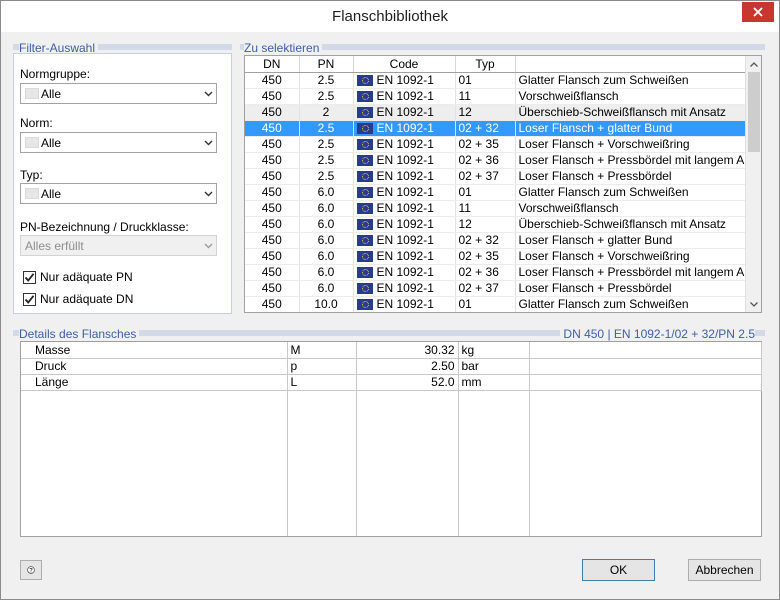 Image resolution: width=780 pixels, height=600 pixels. I want to click on norm-label: Norm:, so click(36, 123).